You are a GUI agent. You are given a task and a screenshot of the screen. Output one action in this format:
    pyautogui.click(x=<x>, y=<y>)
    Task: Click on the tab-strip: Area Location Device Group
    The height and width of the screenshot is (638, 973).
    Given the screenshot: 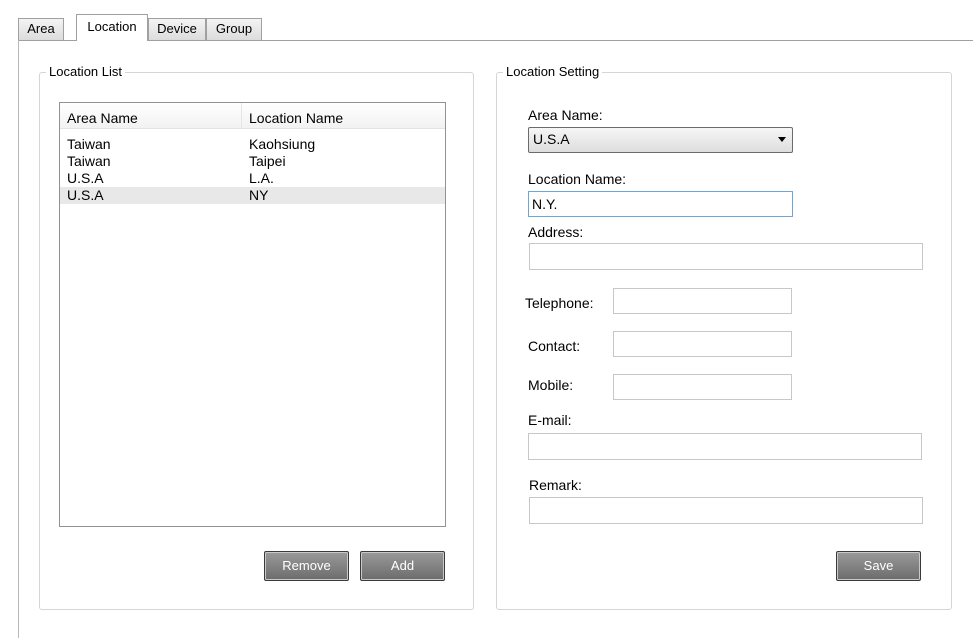 What is the action you would take?
    pyautogui.click(x=486, y=20)
    